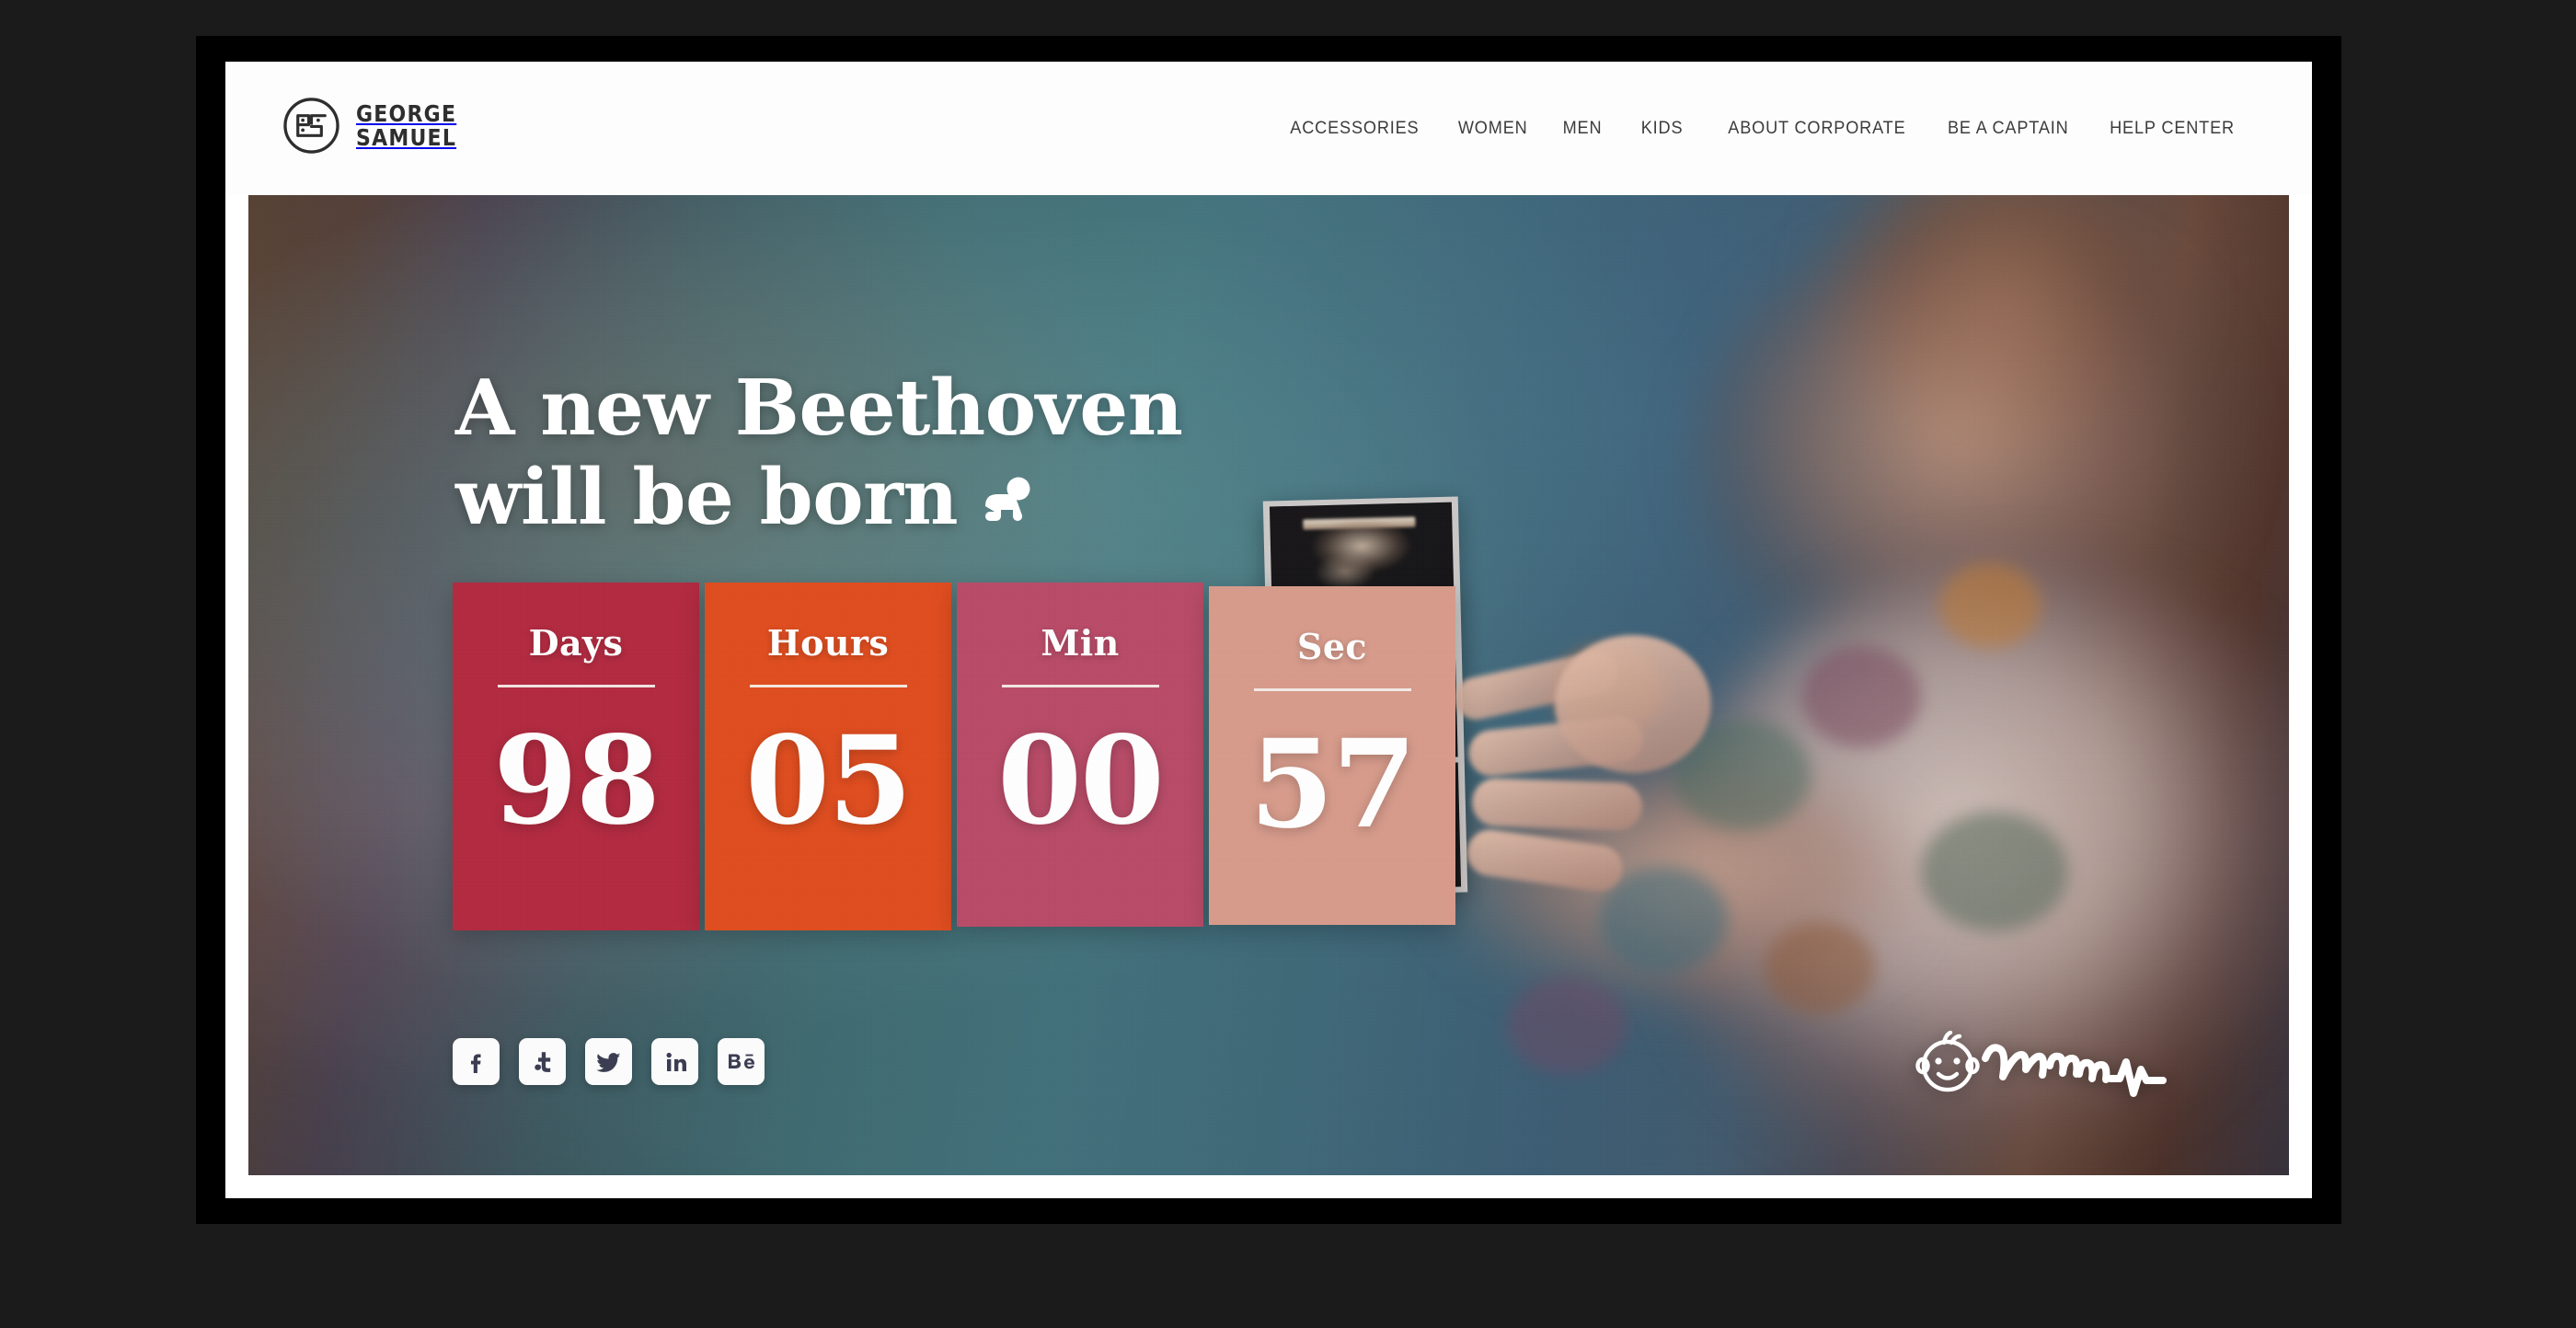 This screenshot has width=2576, height=1328. What do you see at coordinates (311, 126) in the screenshot?
I see `george-samuel-circle-face-logo` at bounding box center [311, 126].